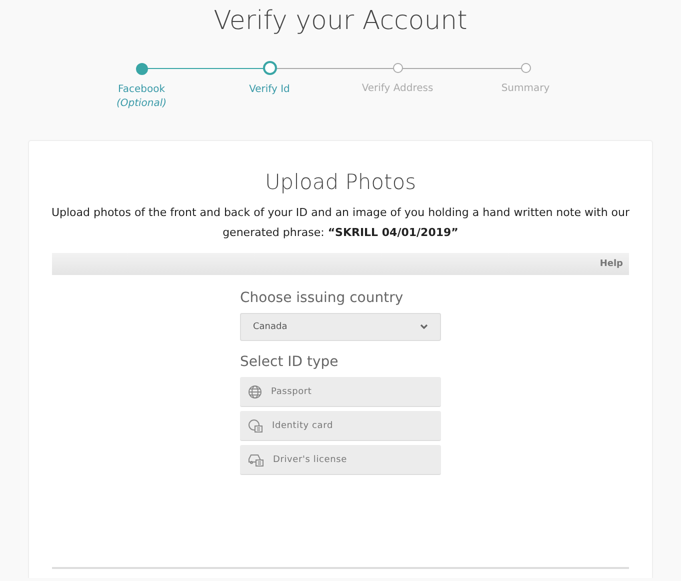  I want to click on step-label: Verify Id, so click(269, 90).